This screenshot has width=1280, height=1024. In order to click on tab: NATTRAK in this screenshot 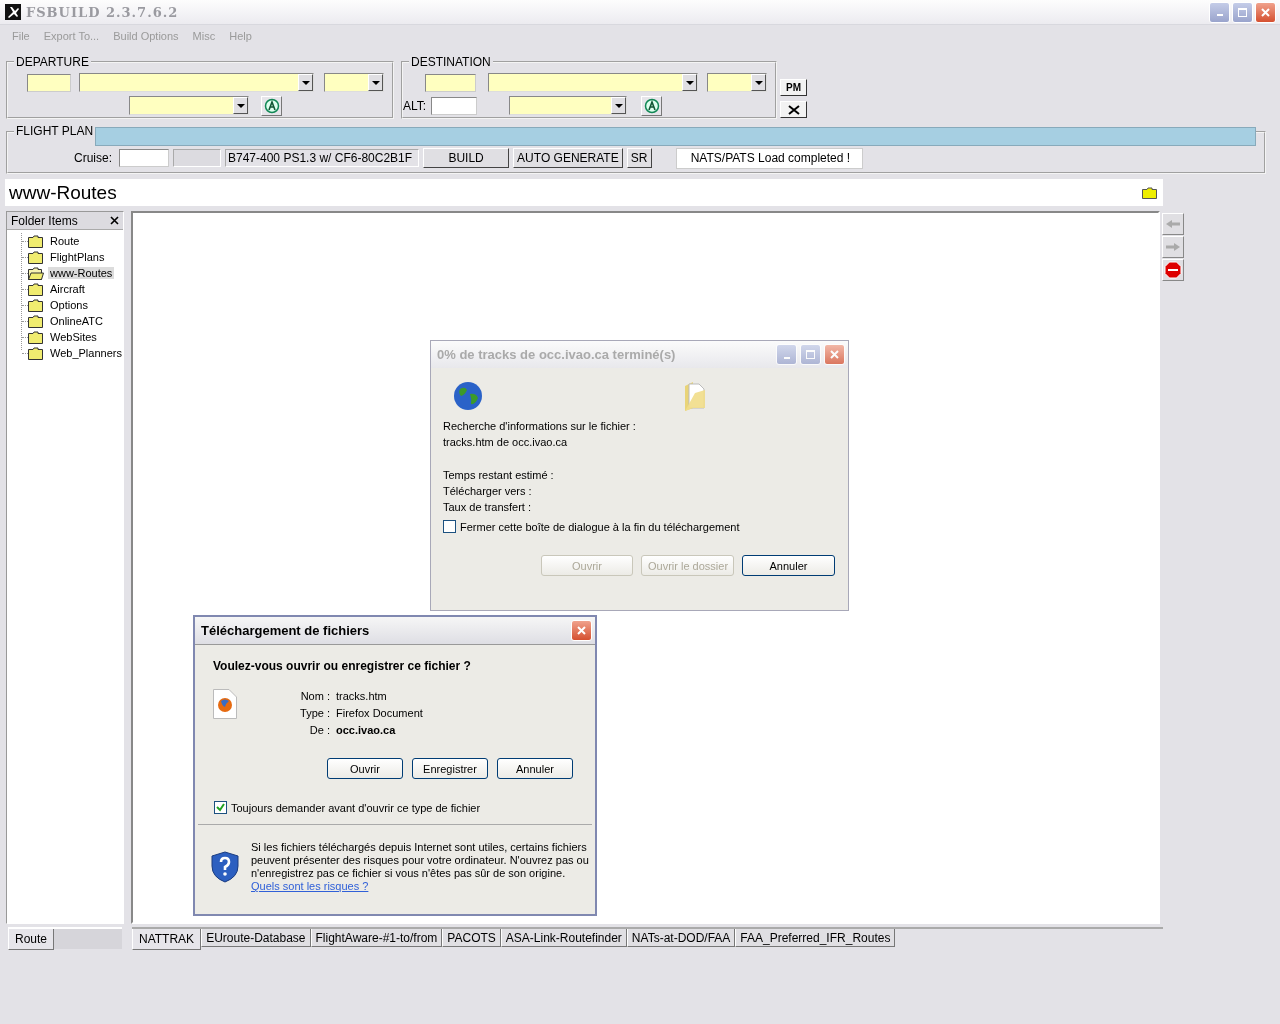, I will do `click(167, 939)`.